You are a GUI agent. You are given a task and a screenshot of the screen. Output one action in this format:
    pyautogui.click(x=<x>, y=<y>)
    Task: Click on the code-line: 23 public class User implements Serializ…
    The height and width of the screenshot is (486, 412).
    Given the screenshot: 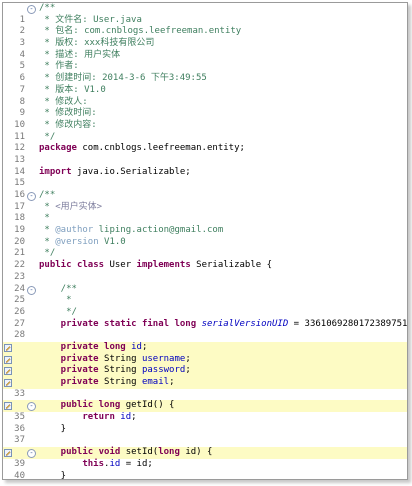 What is the action you would take?
    pyautogui.click(x=205, y=271)
    